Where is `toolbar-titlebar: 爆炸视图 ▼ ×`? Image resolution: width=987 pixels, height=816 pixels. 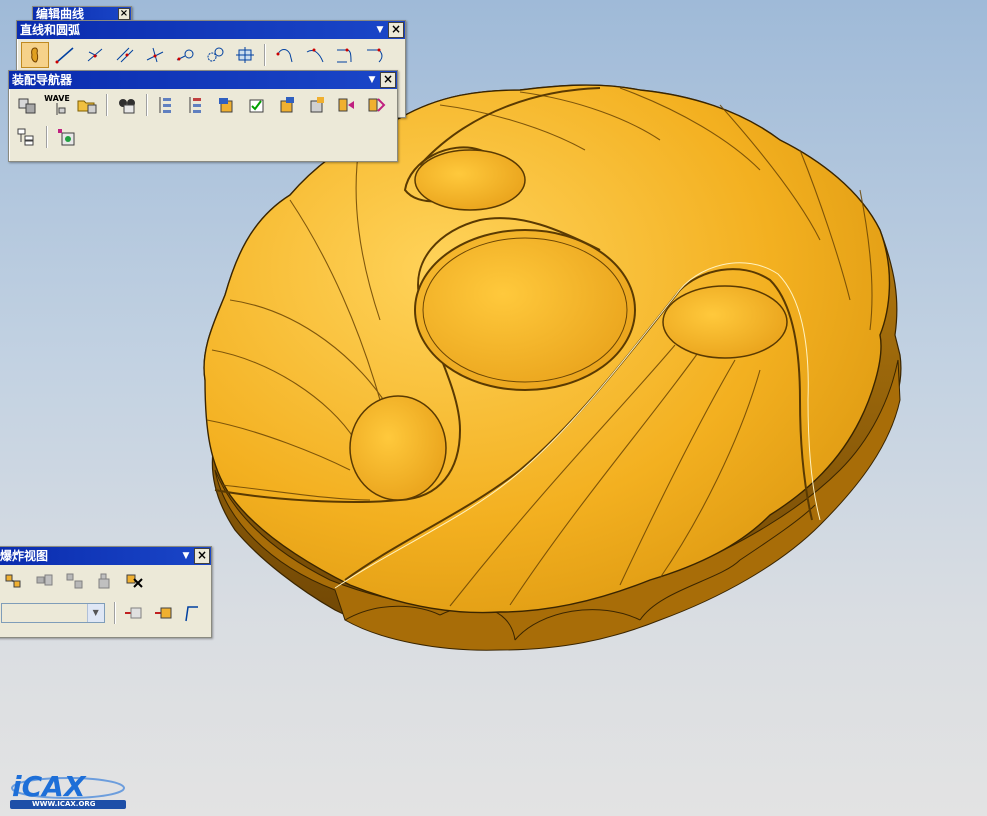
toolbar-titlebar: 爆炸视图 ▼ × is located at coordinates (105, 556).